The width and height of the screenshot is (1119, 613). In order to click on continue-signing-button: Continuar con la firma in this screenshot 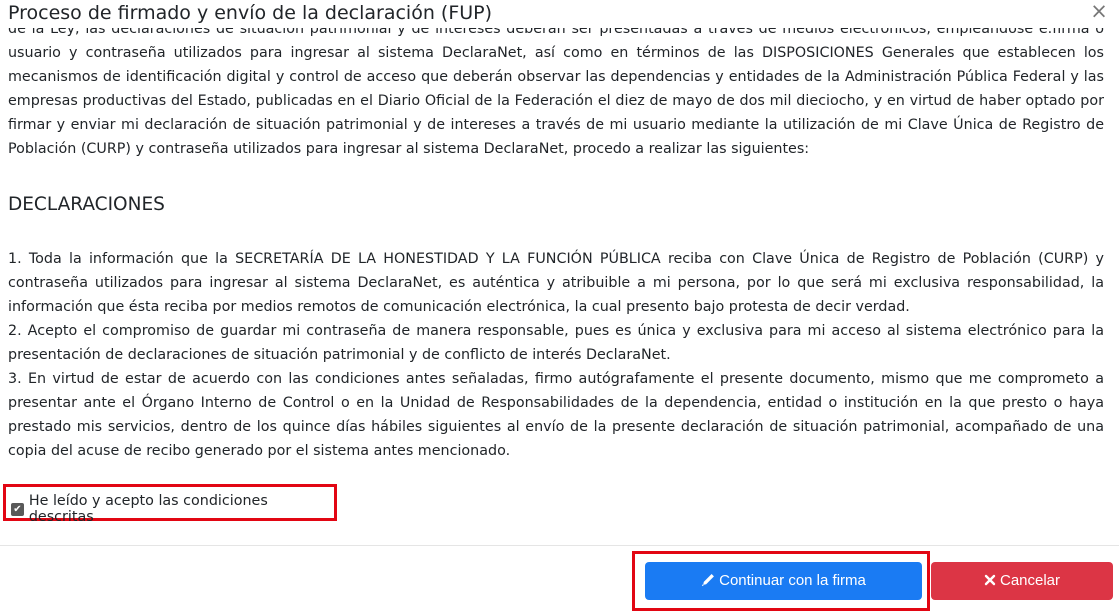, I will do `click(783, 581)`.